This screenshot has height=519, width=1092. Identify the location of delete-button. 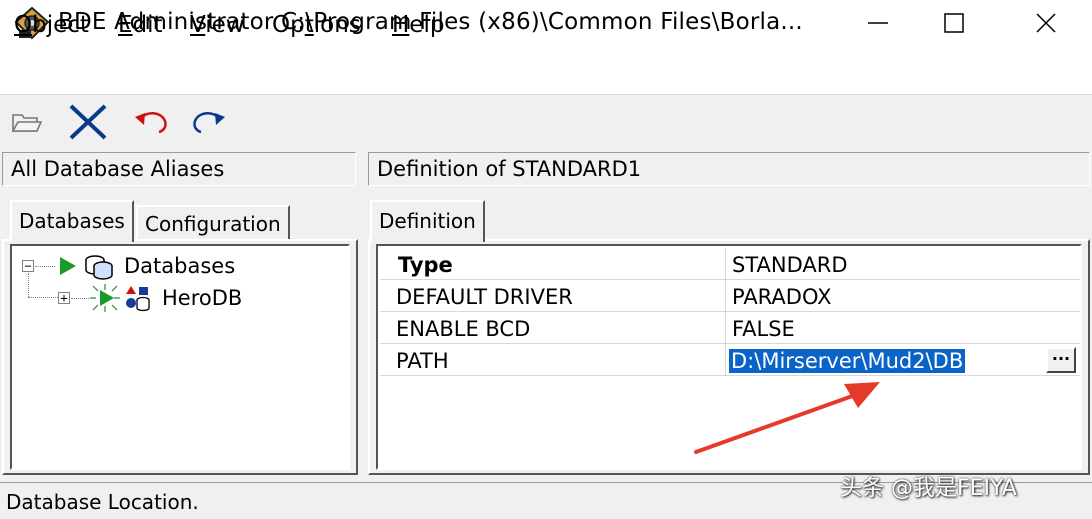
(88, 122).